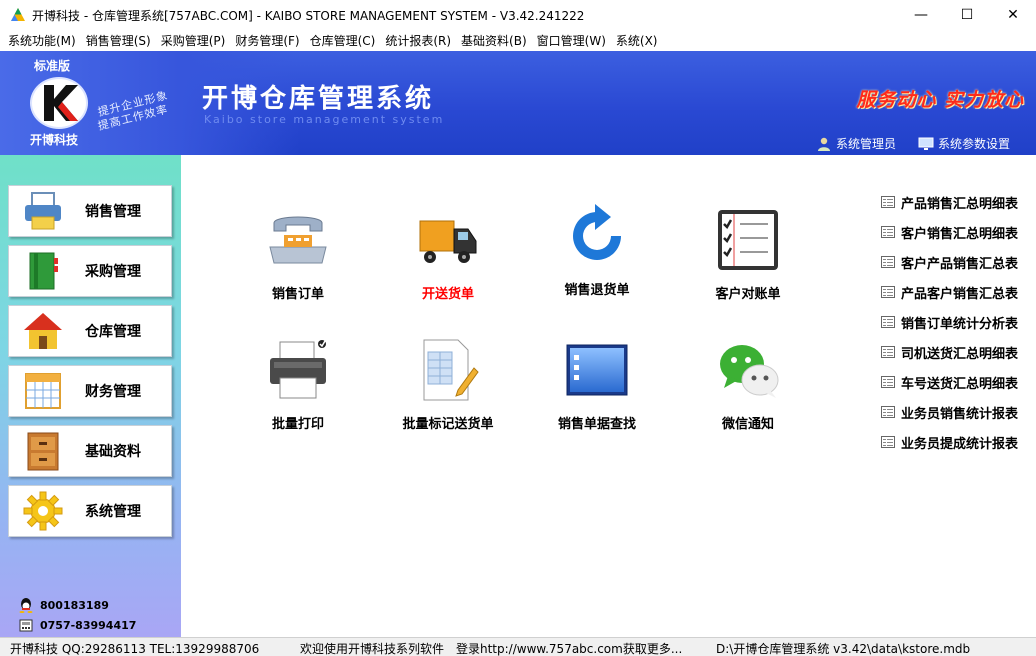 Image resolution: width=1036 pixels, height=656 pixels. I want to click on tile-delivery-note: 开送货单, so click(448, 255).